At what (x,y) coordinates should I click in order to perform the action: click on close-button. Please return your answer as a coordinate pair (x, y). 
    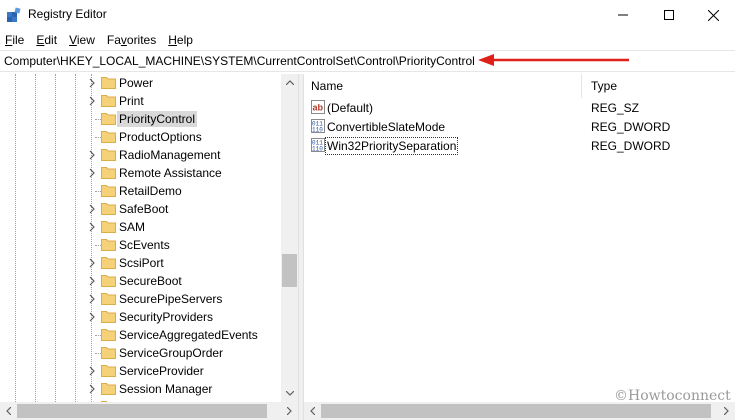
    Looking at the image, I should click on (713, 15).